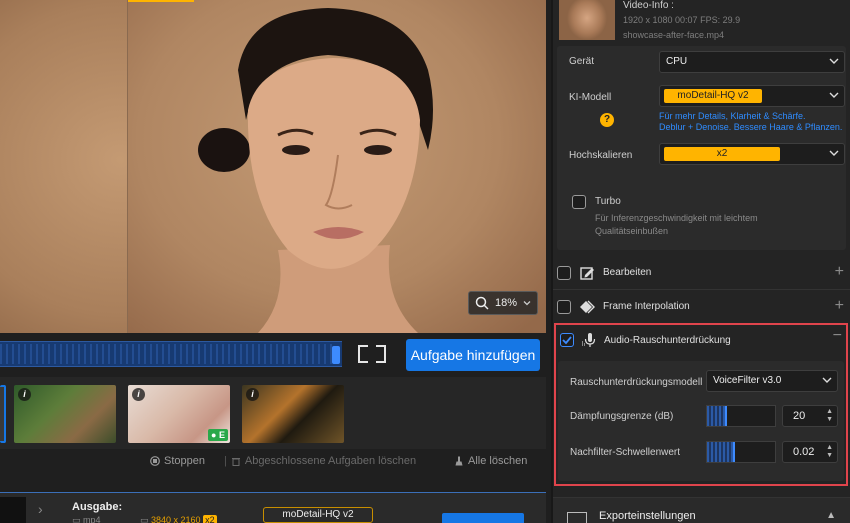  Describe the element at coordinates (97, 507) in the screenshot. I see `output-label: Ausgabe:` at that location.